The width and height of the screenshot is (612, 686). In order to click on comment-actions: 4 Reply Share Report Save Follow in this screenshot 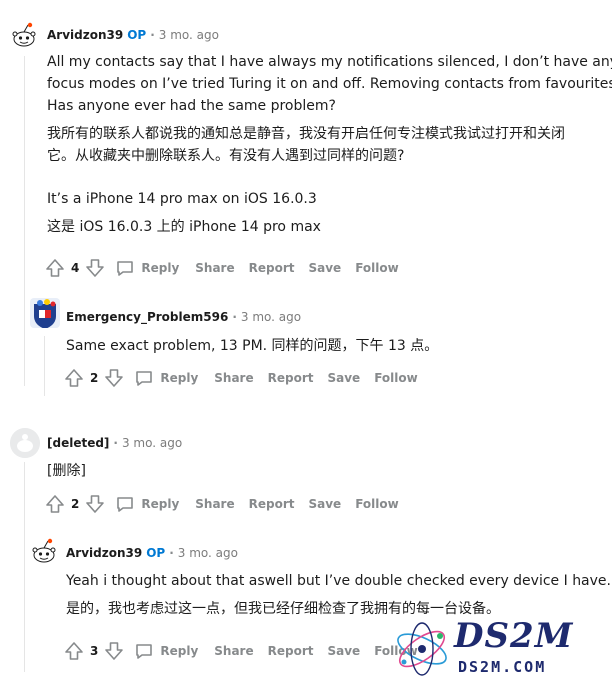, I will do `click(222, 268)`.